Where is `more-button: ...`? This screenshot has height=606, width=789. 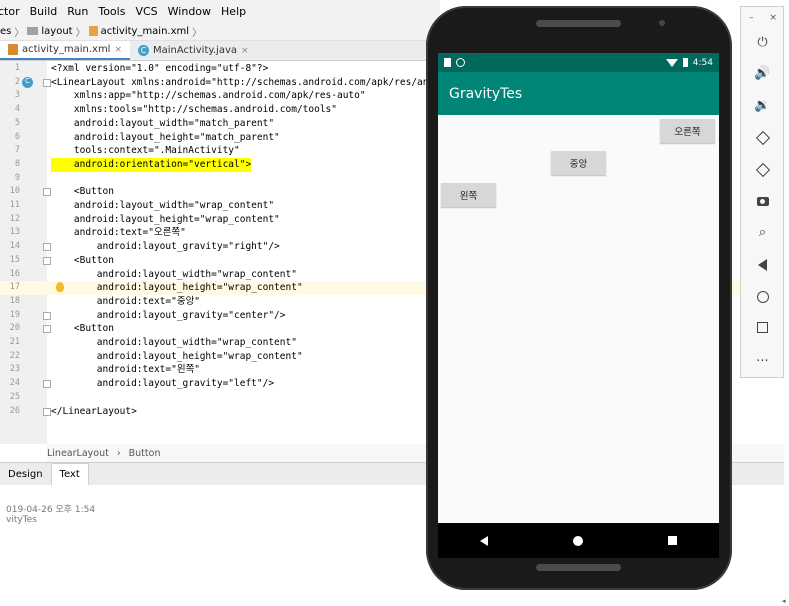 more-button: ... is located at coordinates (762, 357).